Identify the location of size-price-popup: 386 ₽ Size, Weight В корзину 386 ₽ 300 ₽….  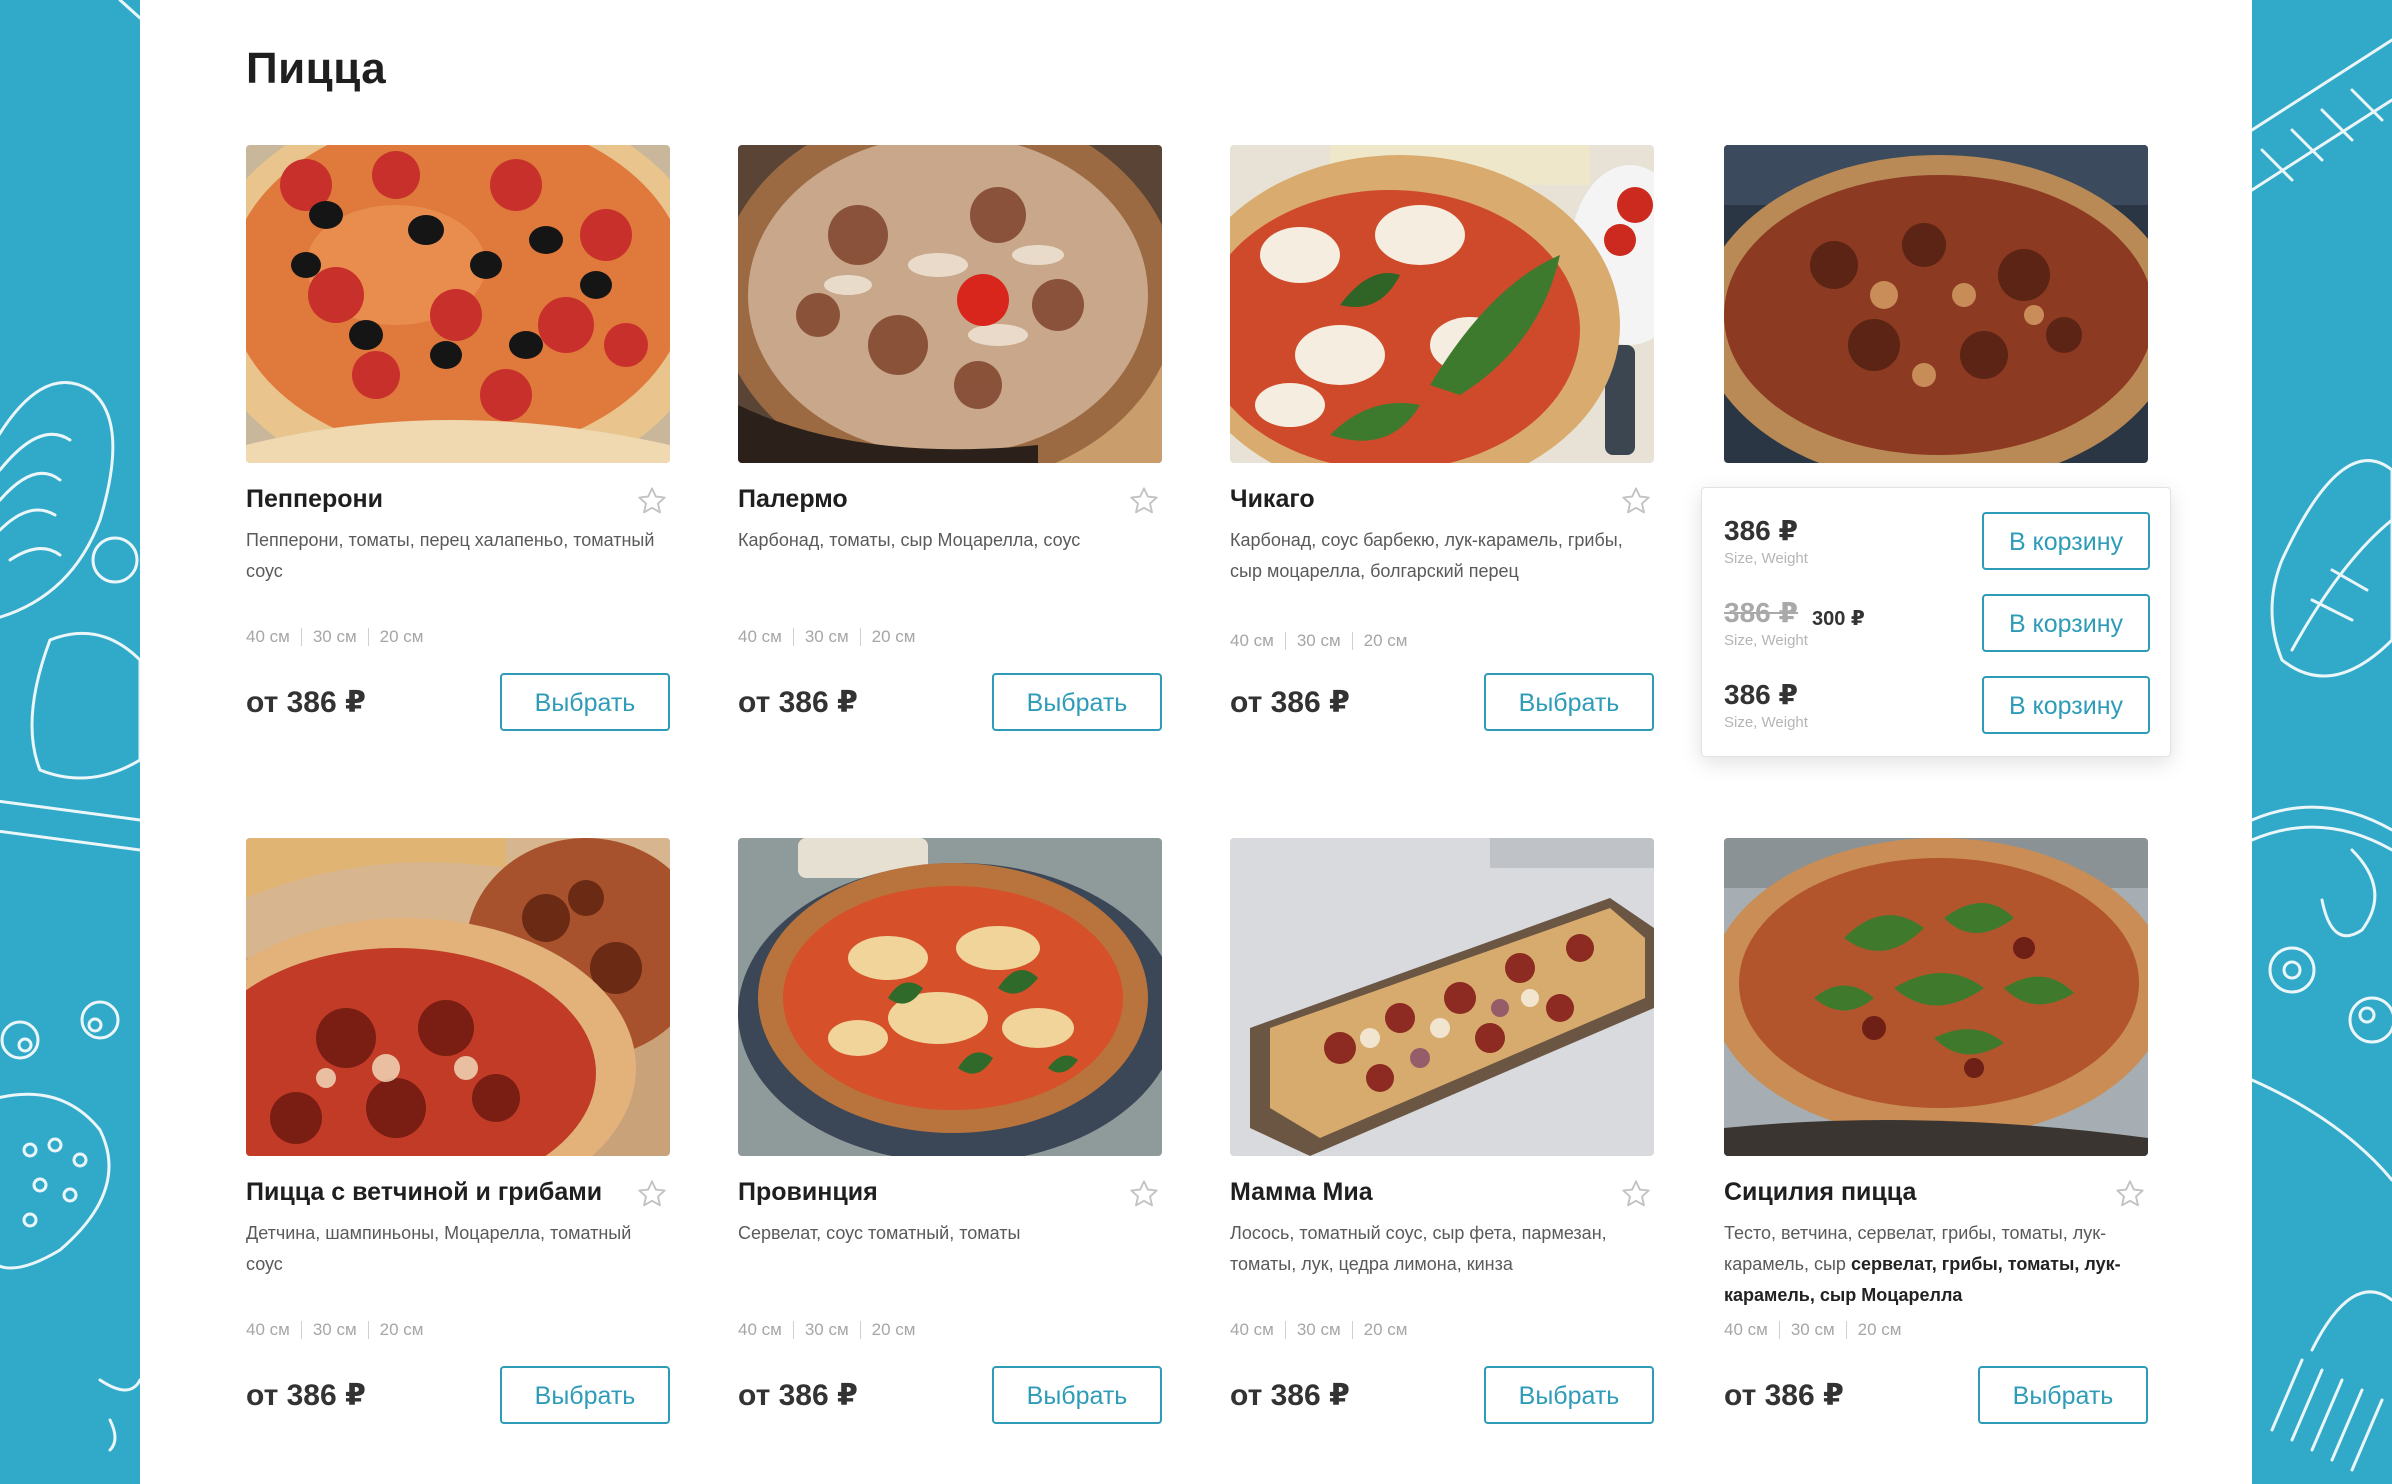
(1936, 622).